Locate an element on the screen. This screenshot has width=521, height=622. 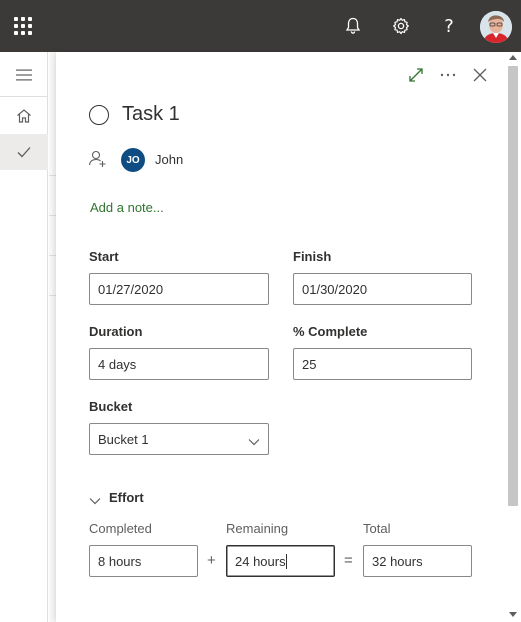
assignee-avatar: JO is located at coordinates (133, 160).